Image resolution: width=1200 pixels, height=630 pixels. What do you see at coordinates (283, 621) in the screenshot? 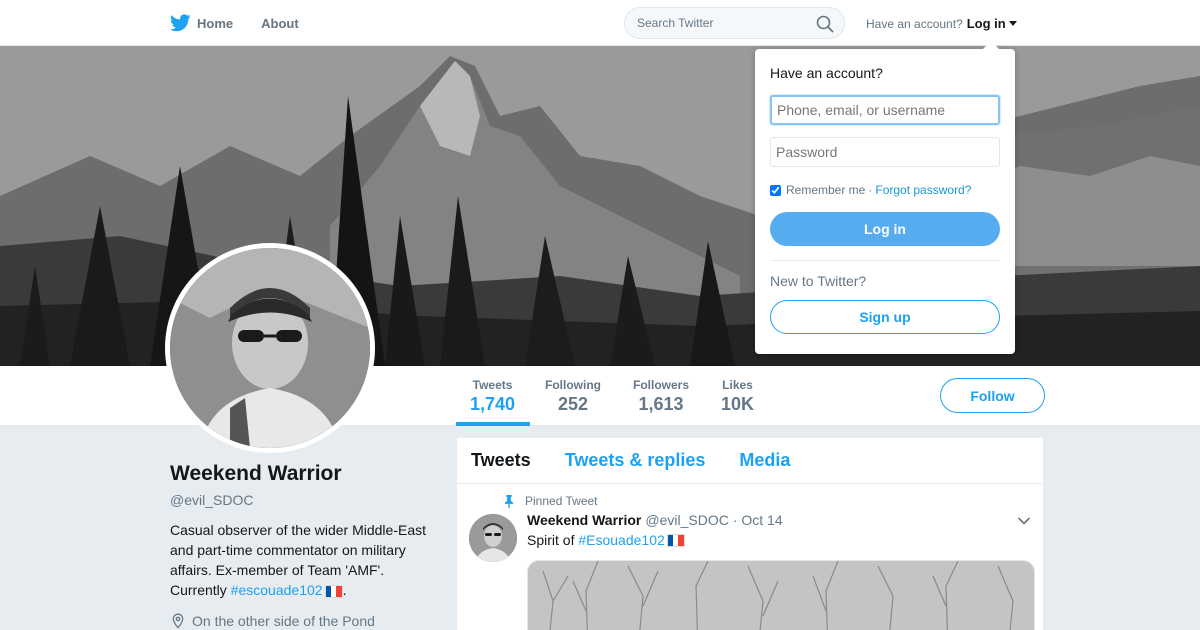
I see `location-text: On the other side of the Pond` at bounding box center [283, 621].